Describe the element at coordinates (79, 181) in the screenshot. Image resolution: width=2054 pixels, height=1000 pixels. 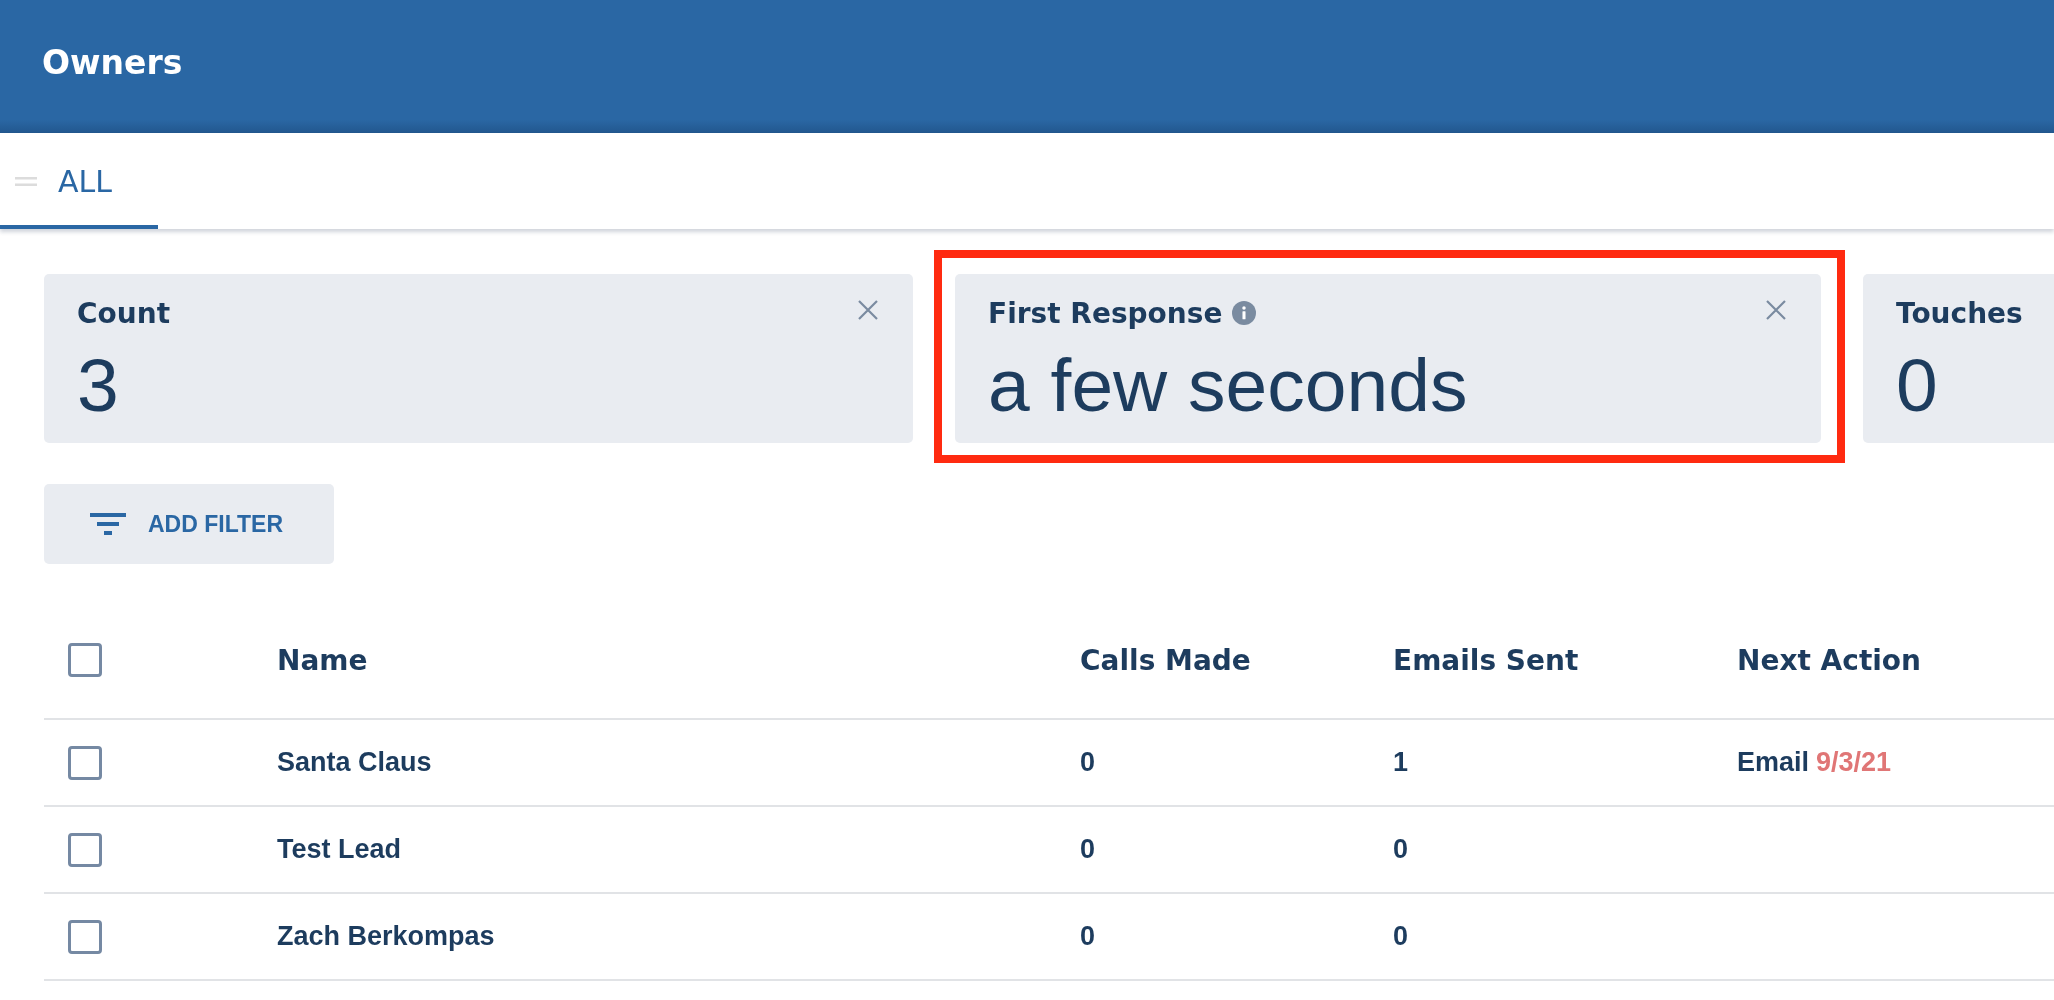
I see `tab: ALL` at that location.